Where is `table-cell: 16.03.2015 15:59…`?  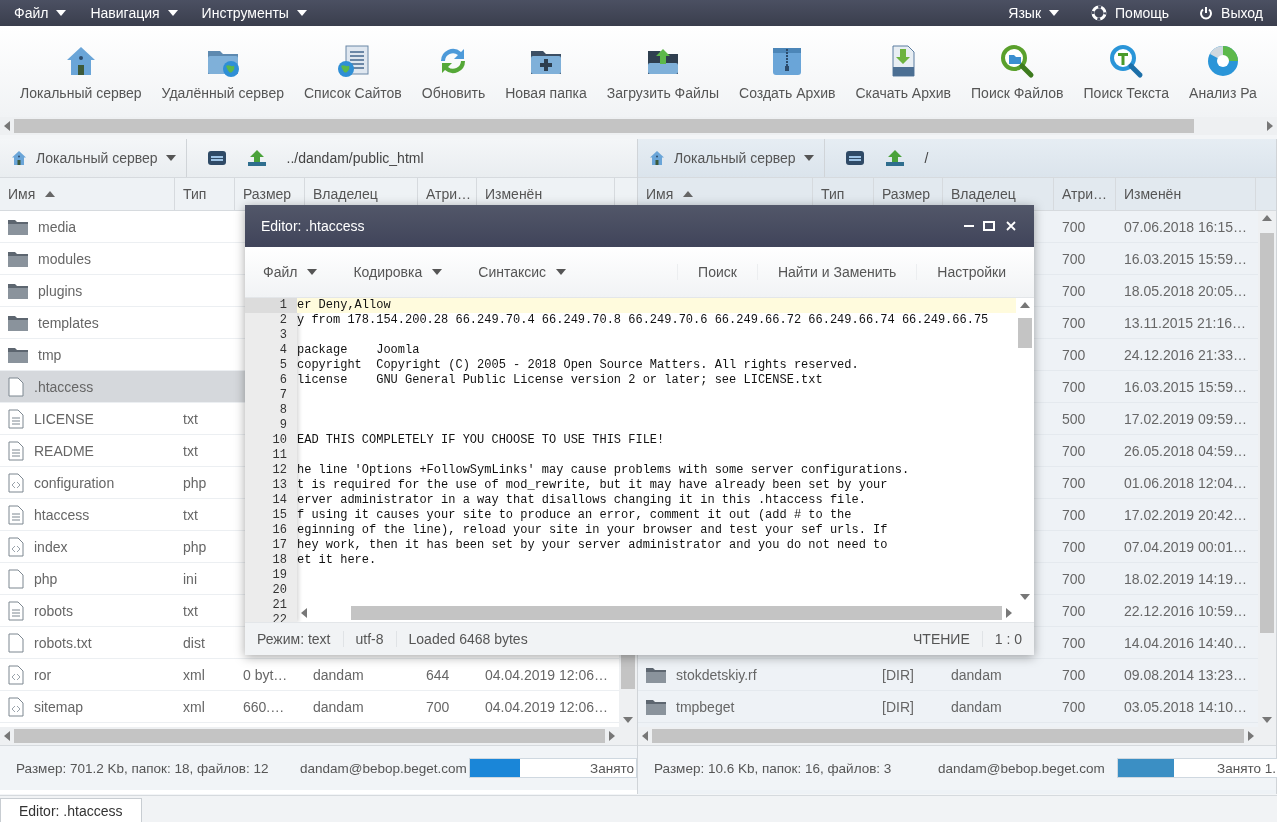 table-cell: 16.03.2015 15:59… is located at coordinates (1185, 258).